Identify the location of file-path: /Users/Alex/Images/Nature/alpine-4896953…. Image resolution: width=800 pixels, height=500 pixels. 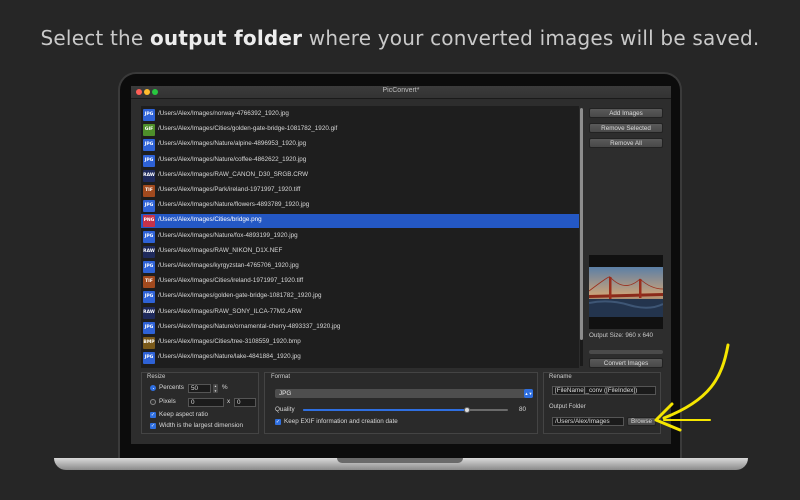
(232, 144).